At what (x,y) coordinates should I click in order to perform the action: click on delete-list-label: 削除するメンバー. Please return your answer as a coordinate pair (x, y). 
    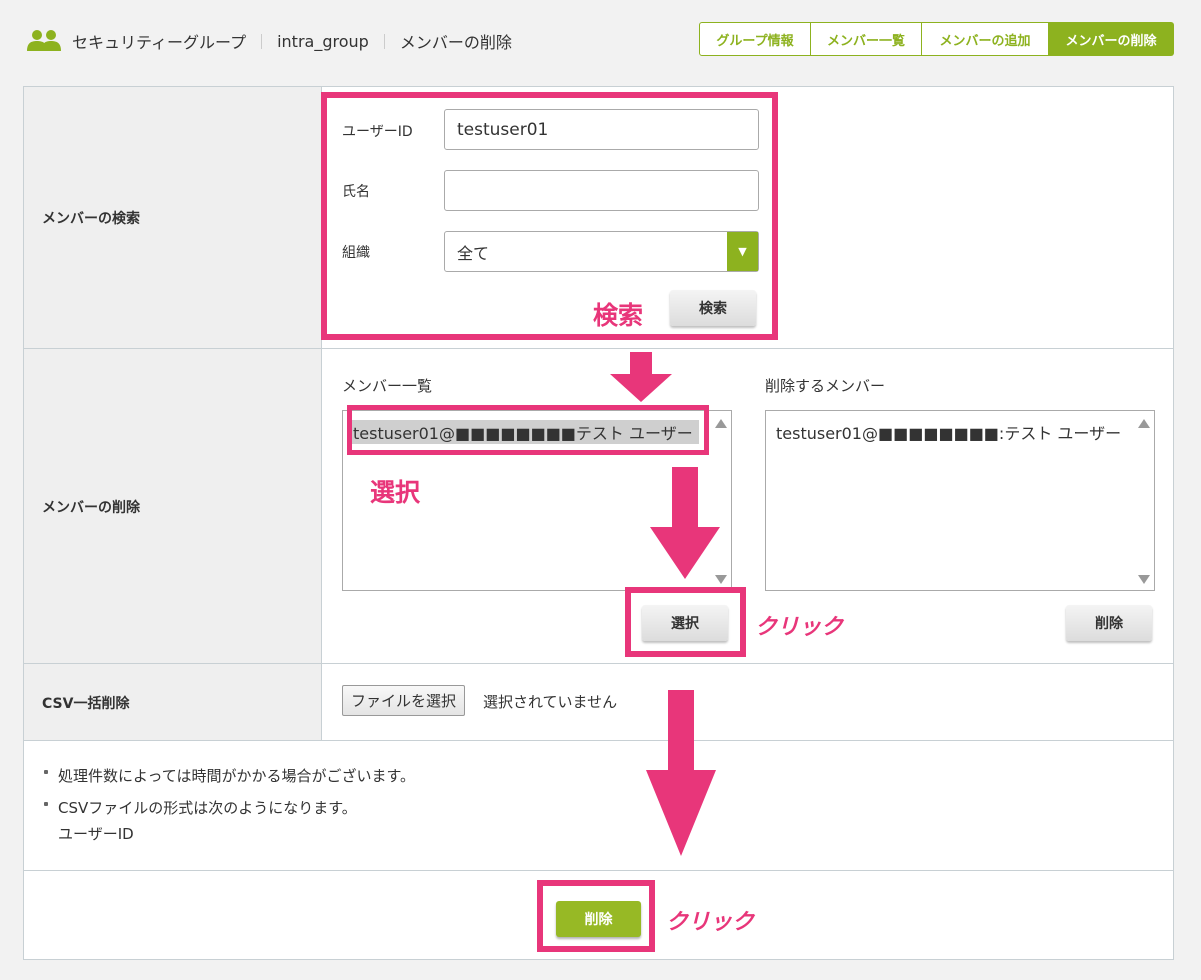
    Looking at the image, I should click on (825, 386).